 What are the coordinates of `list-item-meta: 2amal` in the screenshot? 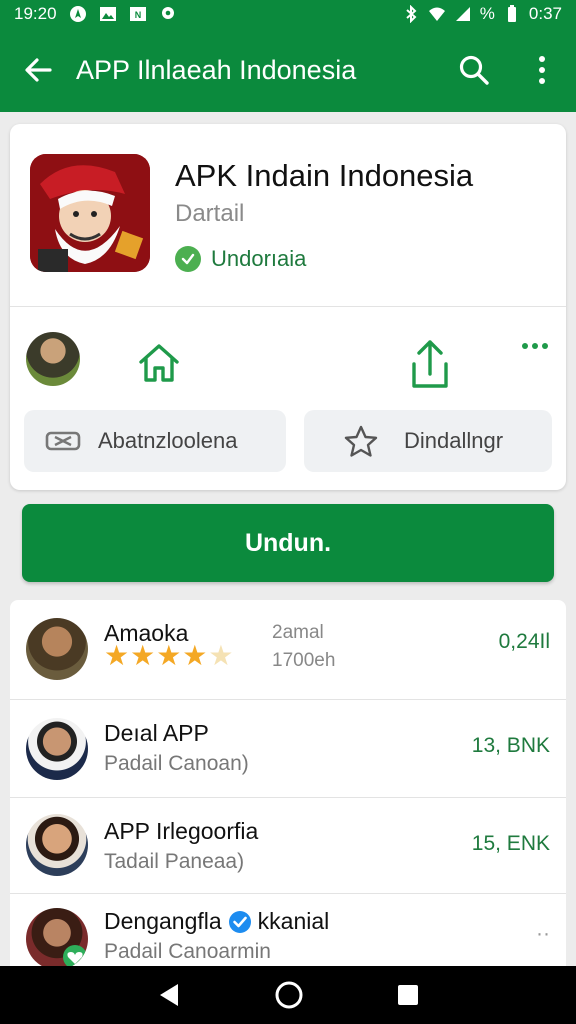 It's located at (298, 632).